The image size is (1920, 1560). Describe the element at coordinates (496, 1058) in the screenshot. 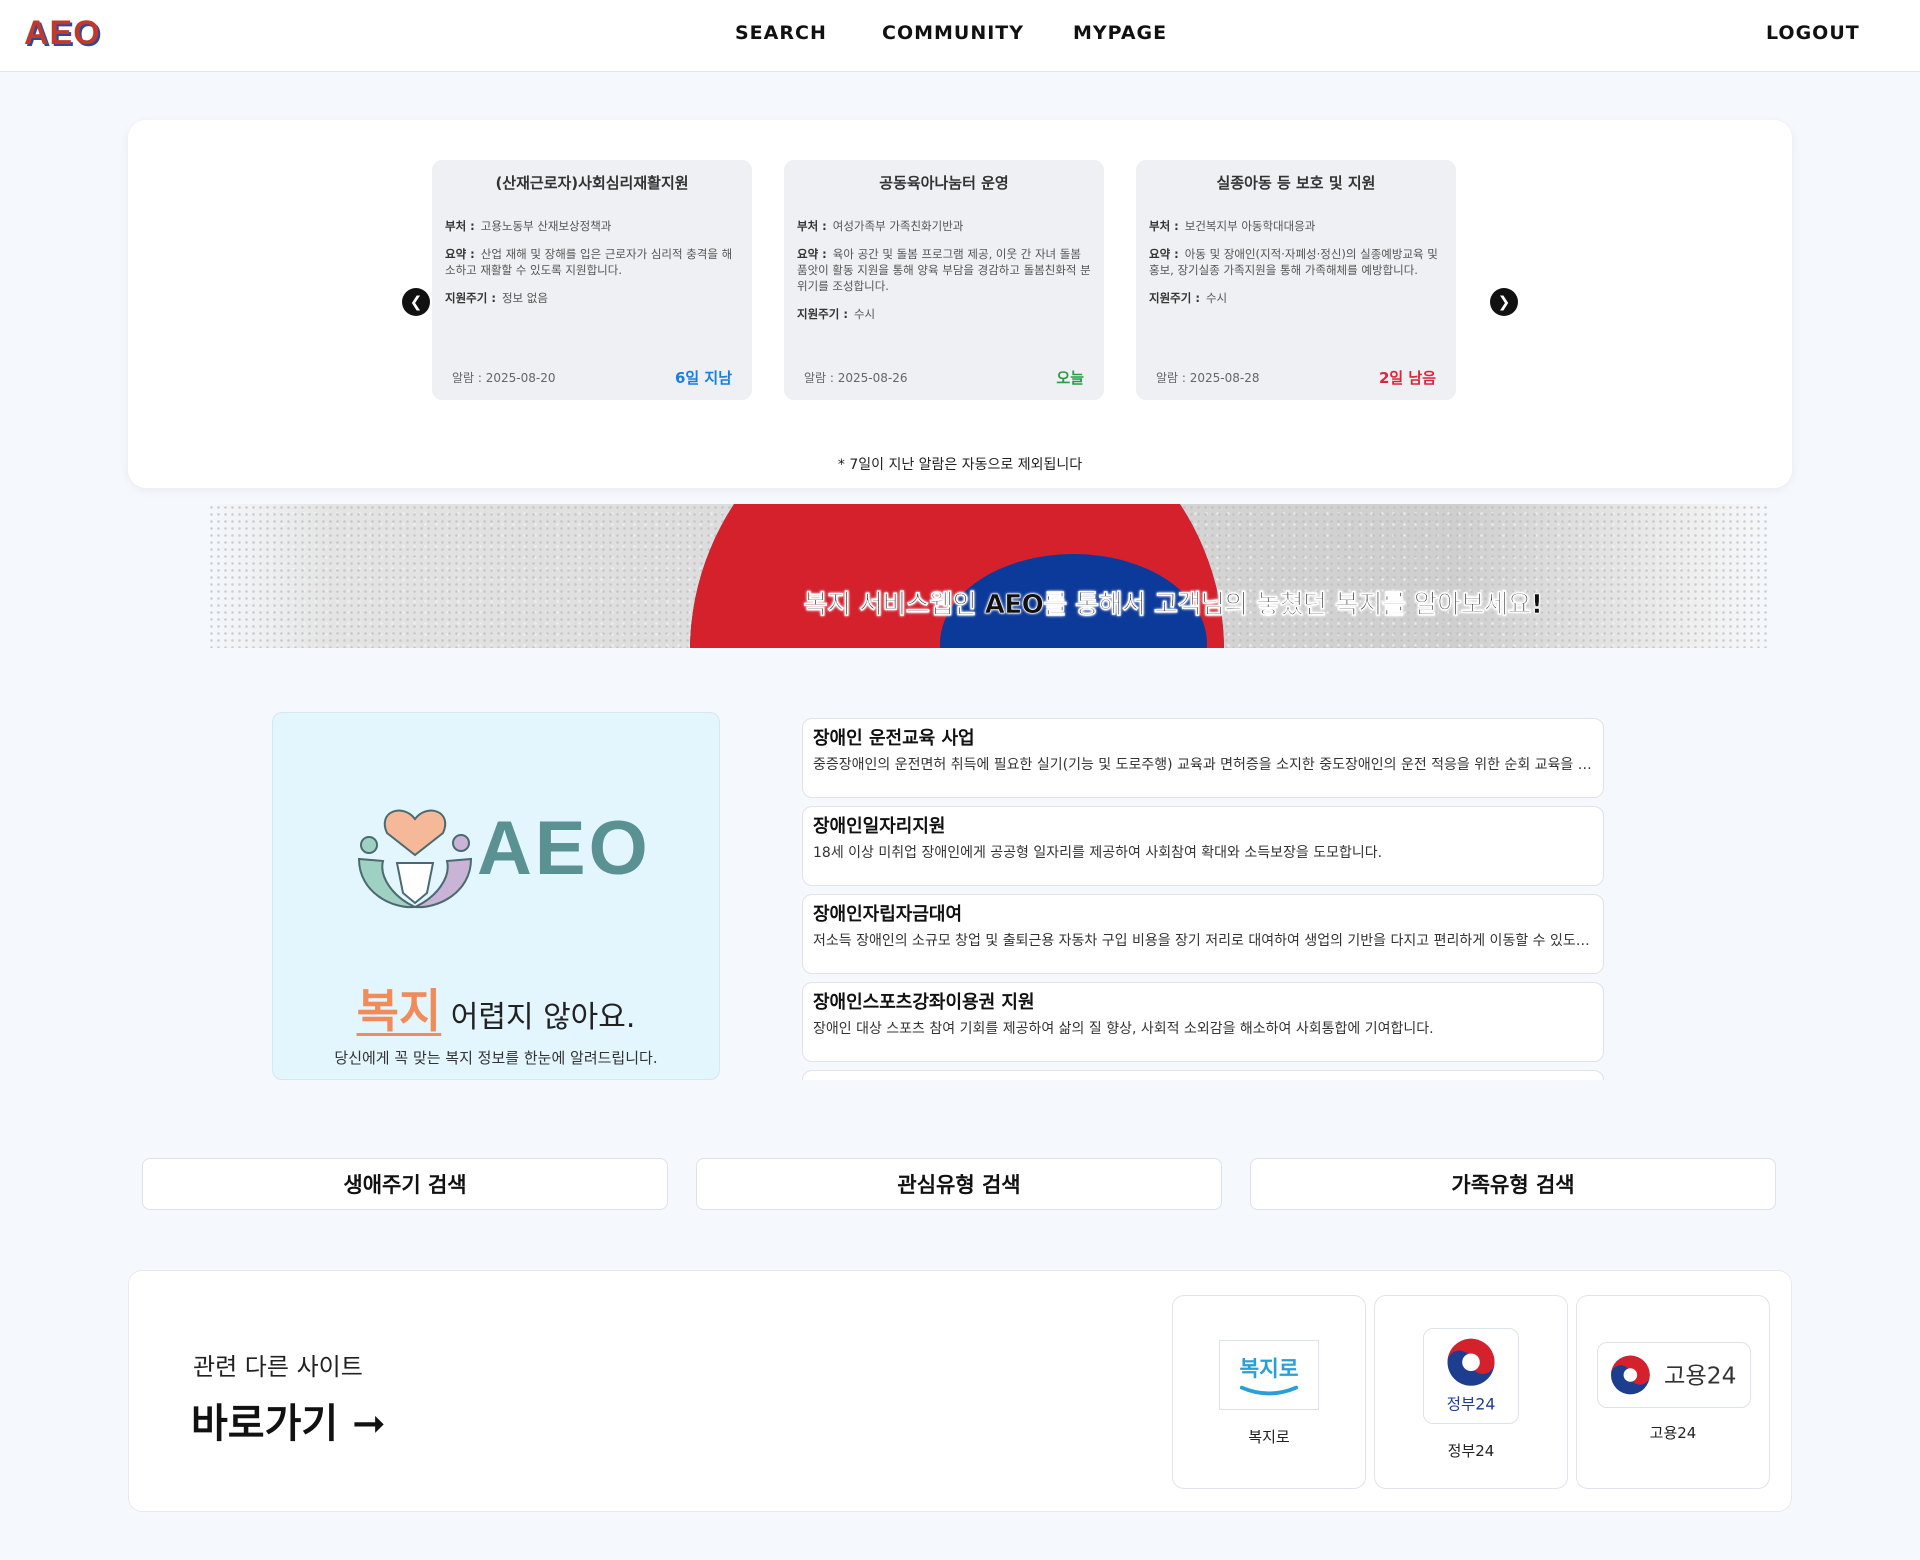

I see `intro-subtitle: 당신에게 꼭 맞는 복지 정보를 한눈에 알려드립니다.` at that location.